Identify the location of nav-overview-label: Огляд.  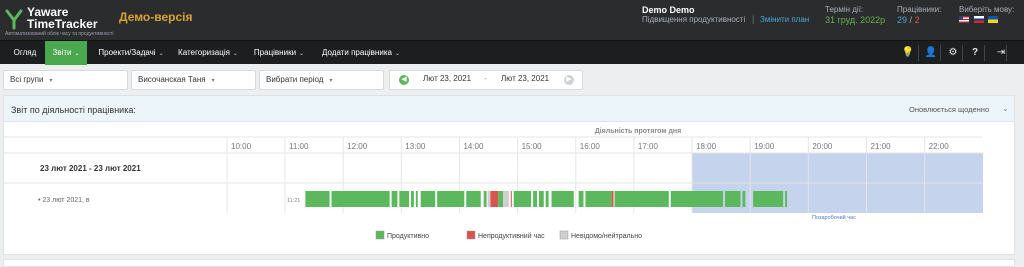
(25, 52).